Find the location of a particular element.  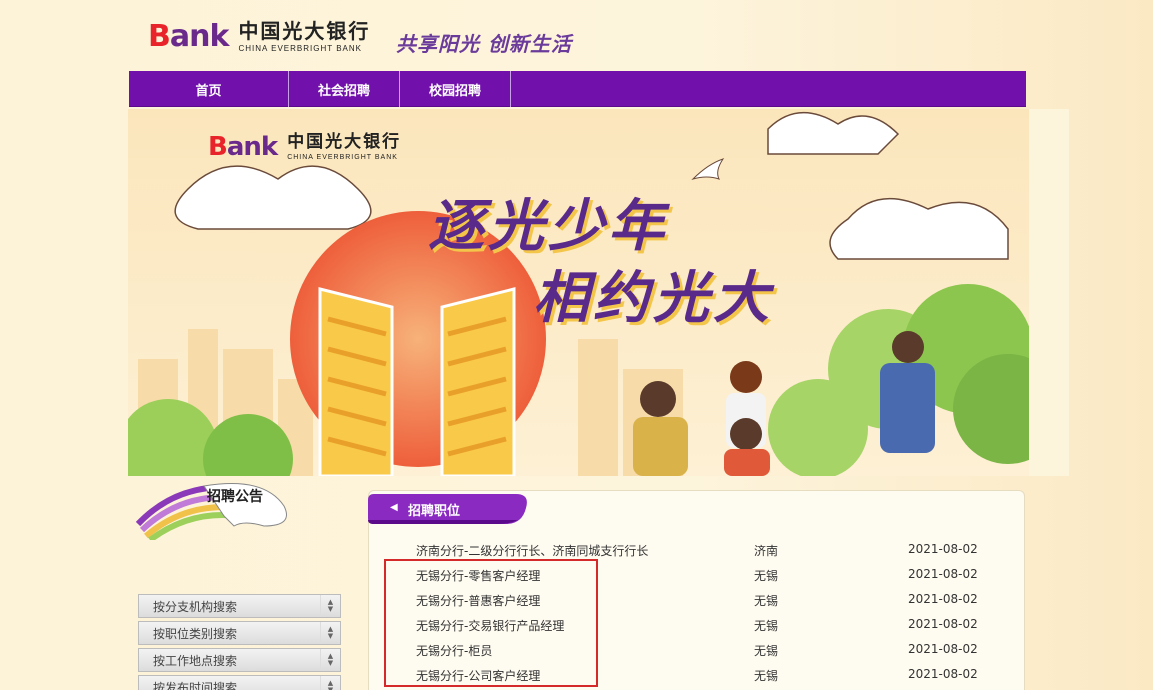

banner-logo-english-name: CHINA EVERBRIGHT BANK is located at coordinates (342, 157).